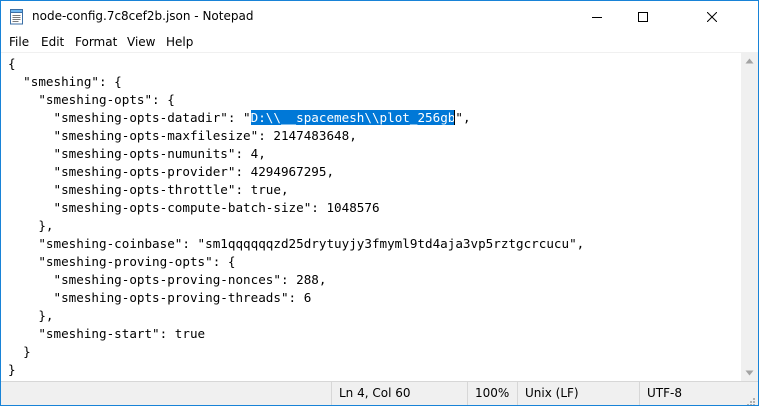 The width and height of the screenshot is (759, 406). Describe the element at coordinates (182, 135) in the screenshot. I see `editor-line: "smeshing-opts-maxfilesize": 2147483648,` at that location.